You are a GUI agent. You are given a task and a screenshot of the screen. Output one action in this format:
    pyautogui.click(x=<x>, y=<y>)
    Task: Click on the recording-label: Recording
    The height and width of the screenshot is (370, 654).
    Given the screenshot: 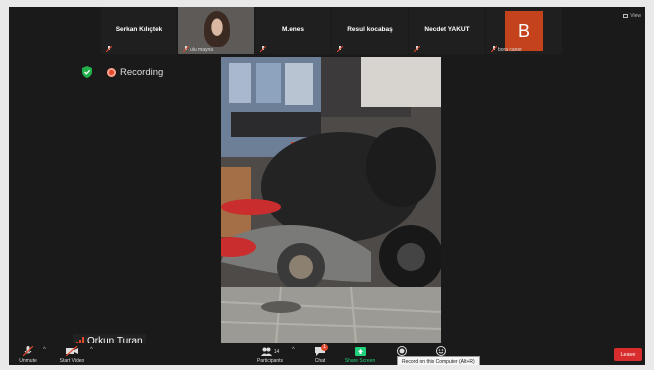 What is the action you would take?
    pyautogui.click(x=142, y=72)
    